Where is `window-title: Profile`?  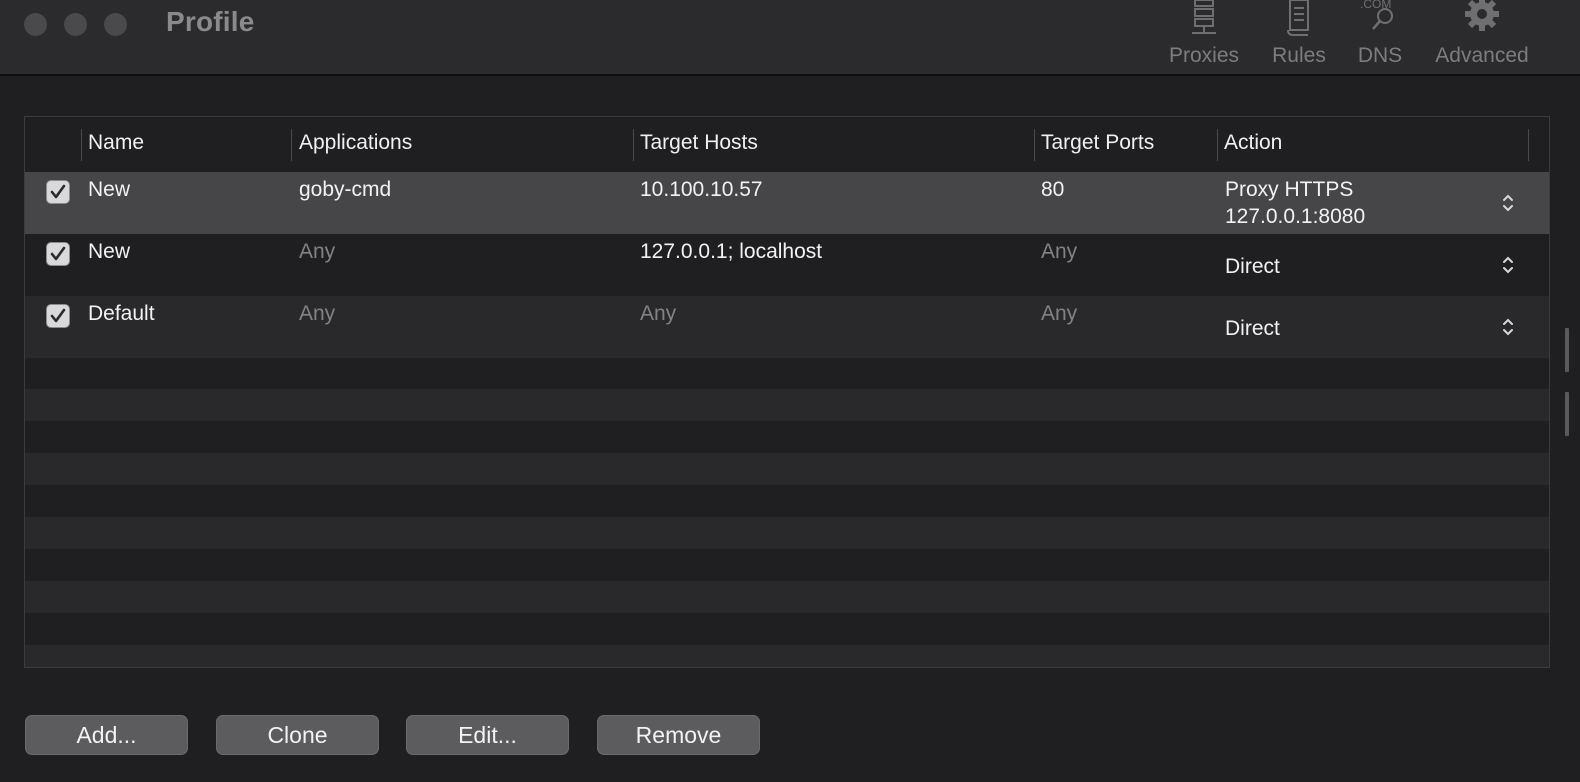
window-title: Profile is located at coordinates (210, 21).